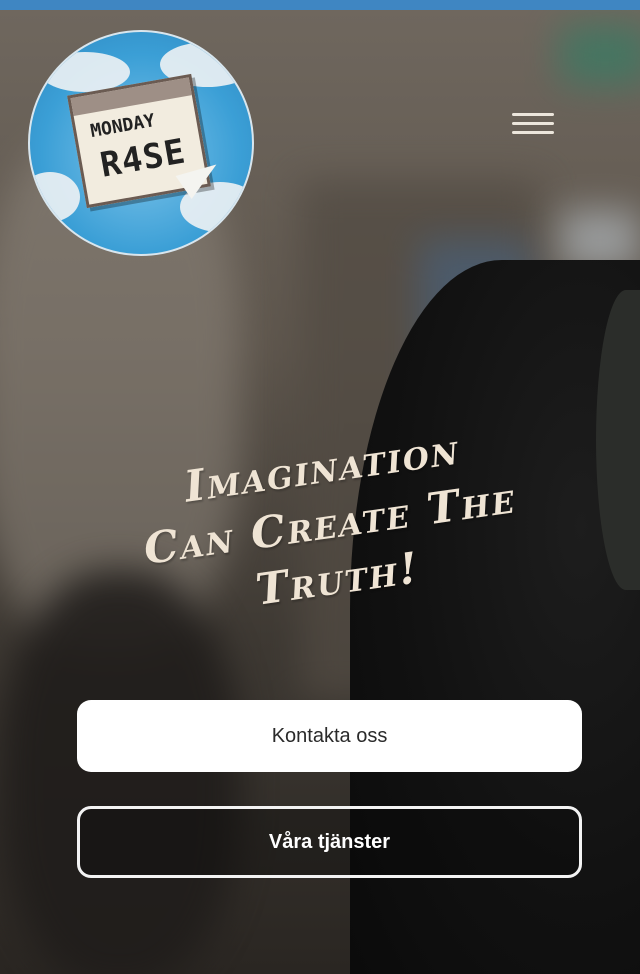 This screenshot has height=974, width=640. I want to click on logo-text-line2: R4SE, so click(143, 158).